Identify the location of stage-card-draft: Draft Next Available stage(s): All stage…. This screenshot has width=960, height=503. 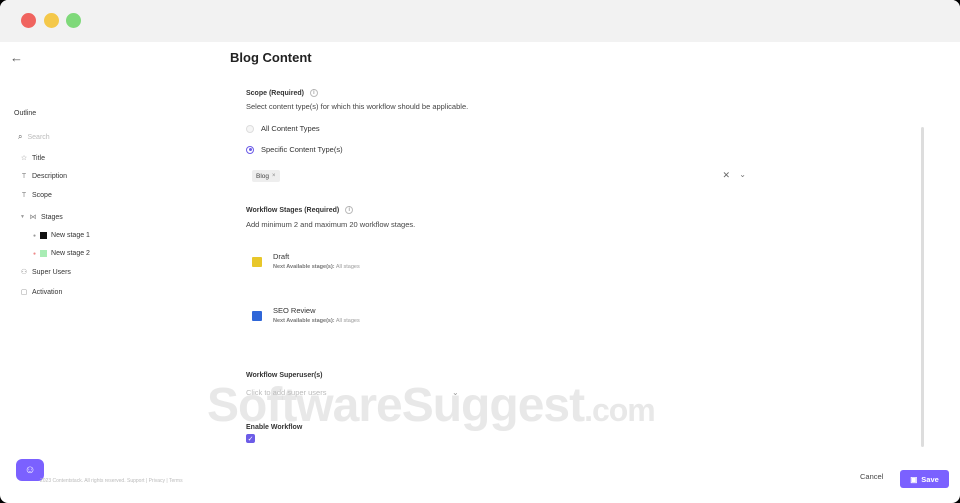
(371, 267).